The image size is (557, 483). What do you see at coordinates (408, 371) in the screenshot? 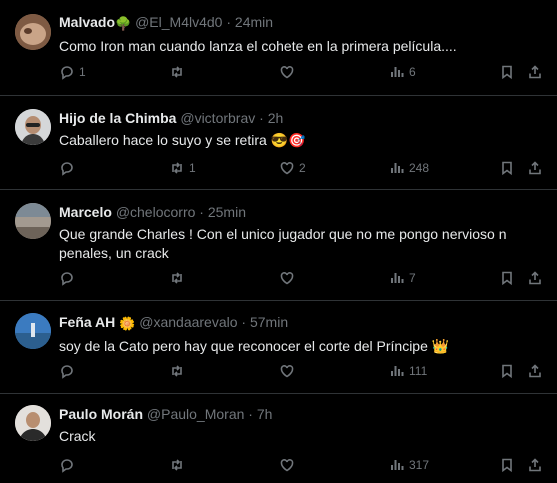
I see `views-button: 111` at bounding box center [408, 371].